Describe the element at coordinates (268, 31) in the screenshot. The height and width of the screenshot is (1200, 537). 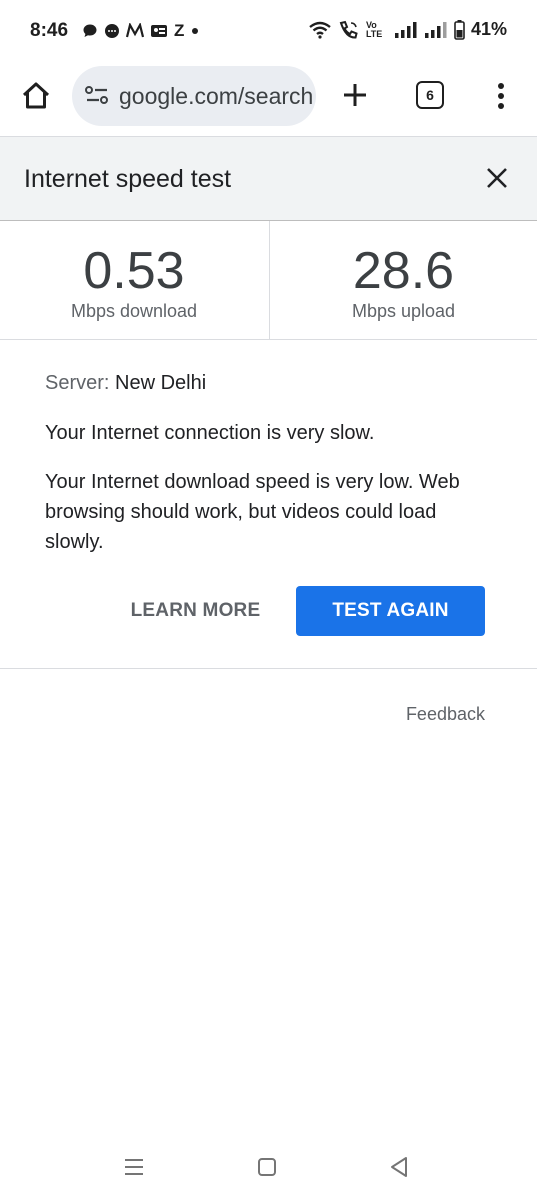
I see `status-bar: 8:46 Z Vo LTE 41%` at that location.